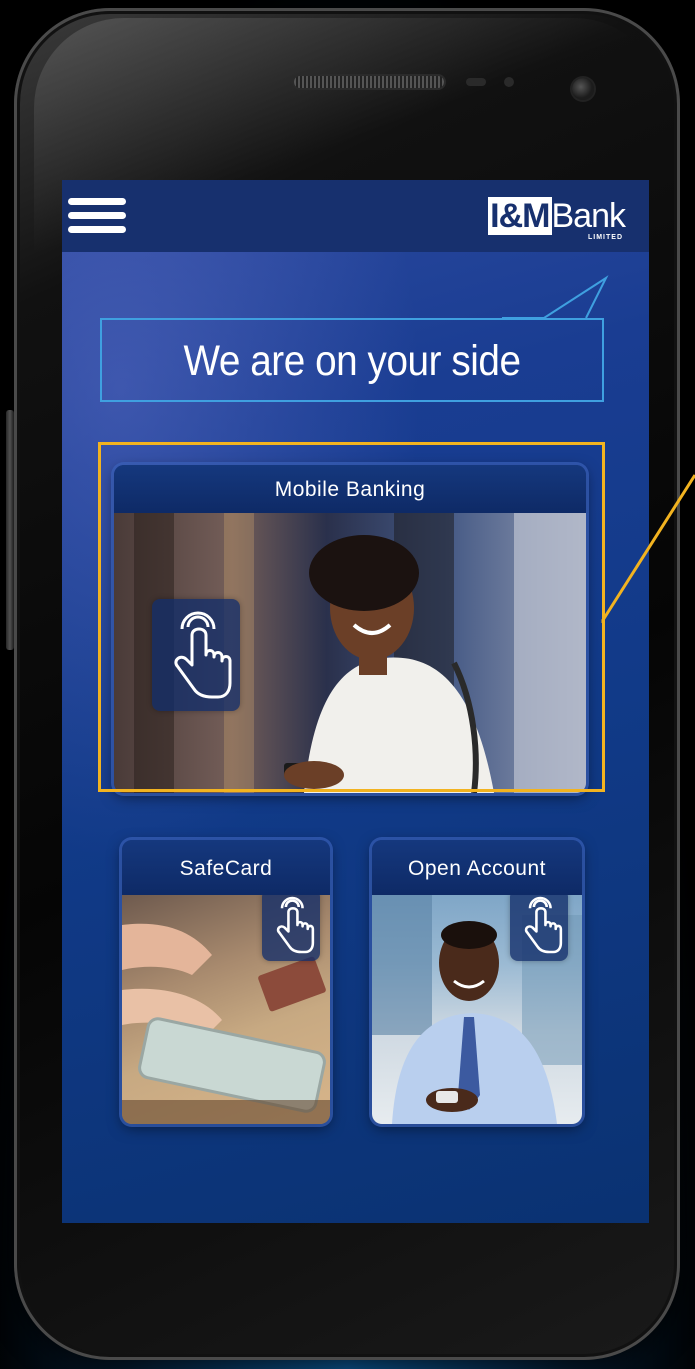  What do you see at coordinates (509, 82) in the screenshot?
I see `phone-sensor-dot` at bounding box center [509, 82].